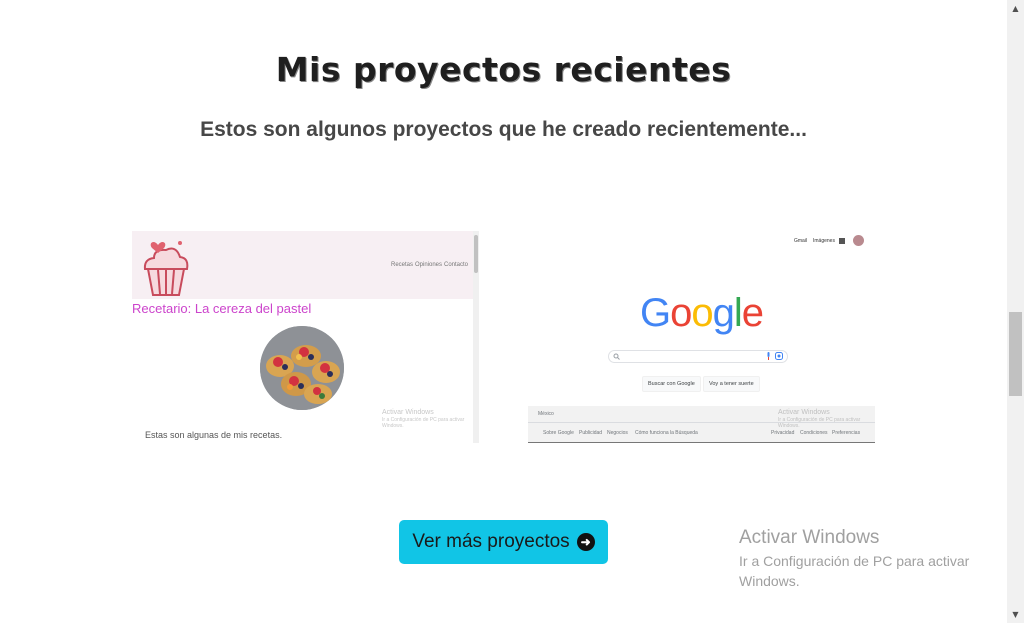 This screenshot has width=1024, height=623. I want to click on avatar, so click(858, 240).